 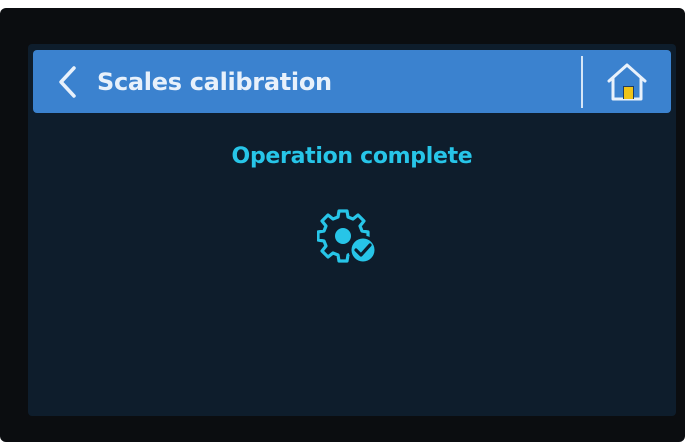 I want to click on header-divider, so click(x=582, y=82).